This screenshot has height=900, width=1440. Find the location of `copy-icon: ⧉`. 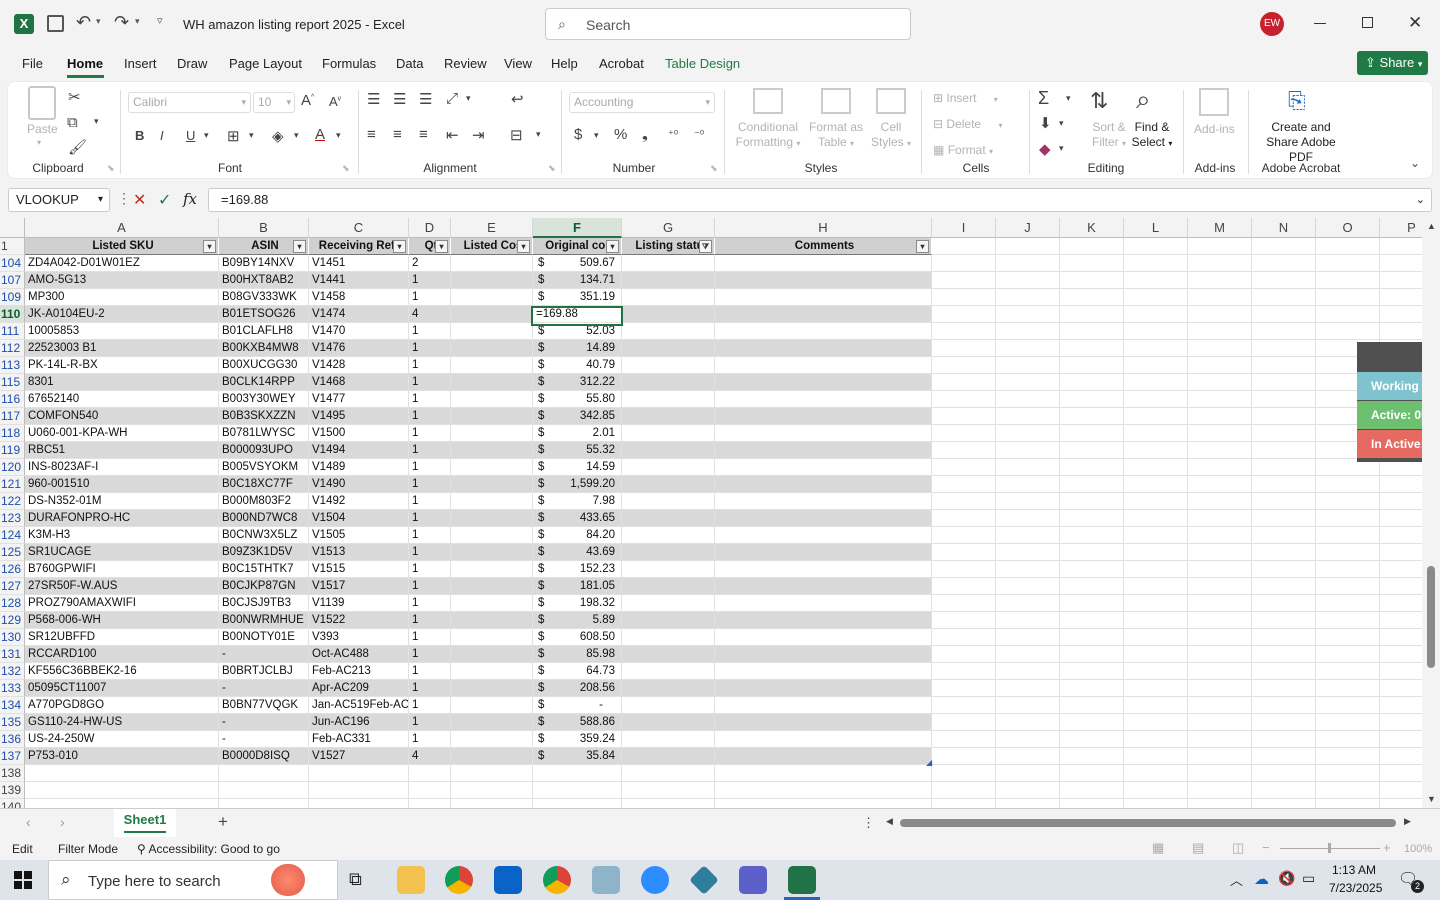

copy-icon: ⧉ is located at coordinates (72, 122).